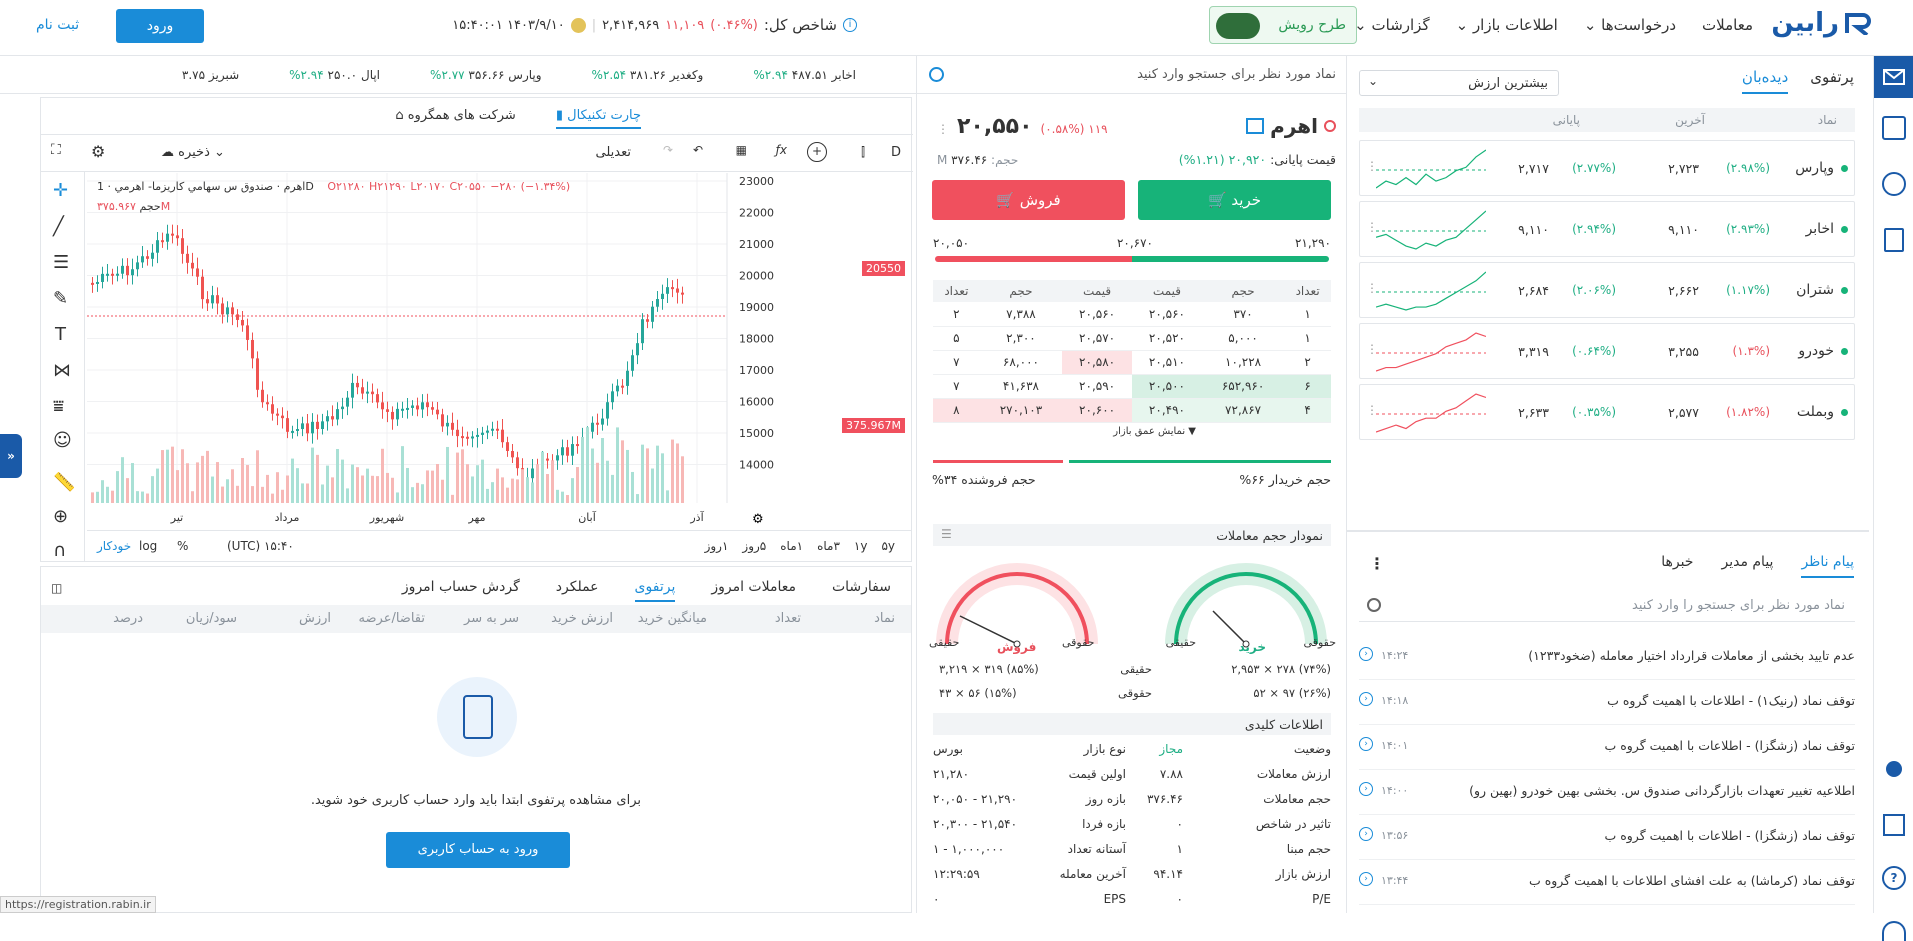 This screenshot has height=941, width=1913. I want to click on check-circle-icon, so click(1894, 184).